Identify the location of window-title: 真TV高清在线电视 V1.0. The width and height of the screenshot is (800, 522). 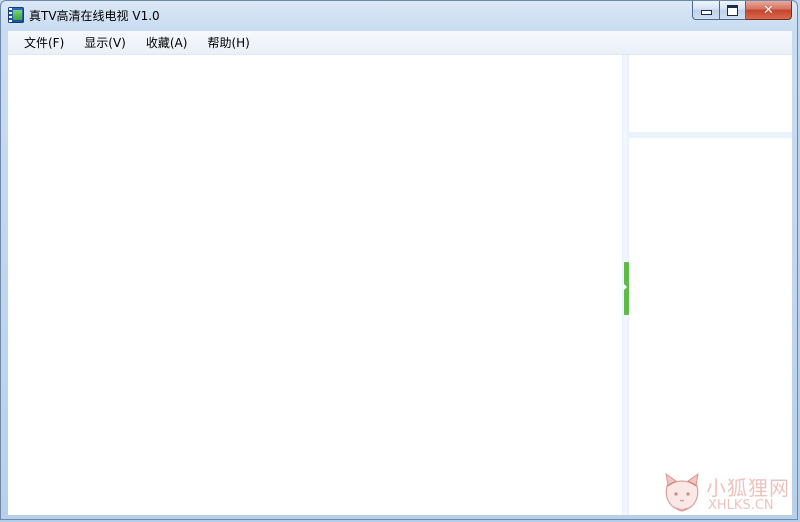
(94, 16).